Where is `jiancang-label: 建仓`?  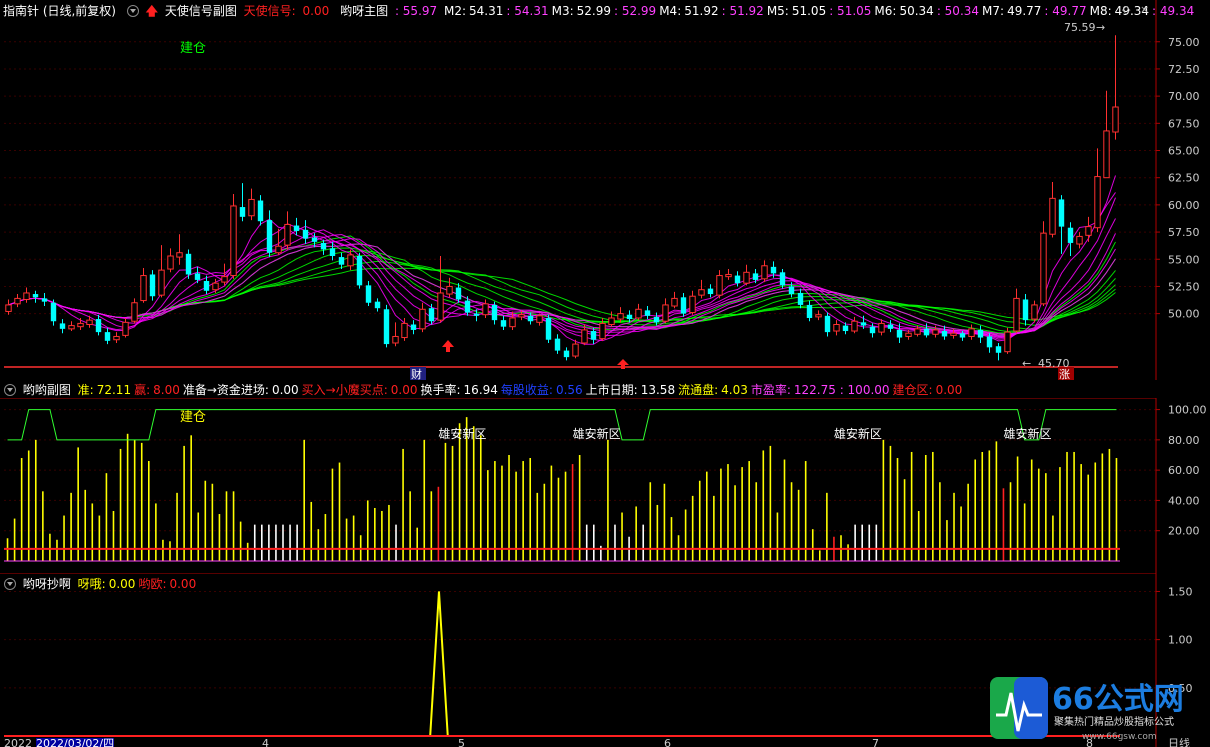
jiancang-label: 建仓 is located at coordinates (193, 48).